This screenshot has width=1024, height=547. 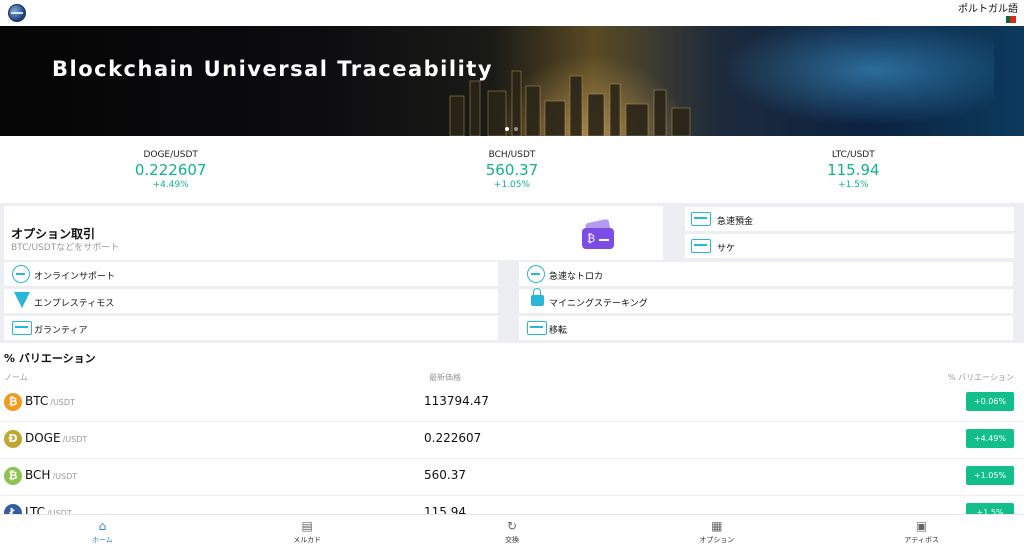 What do you see at coordinates (598, 233) in the screenshot?
I see `wallet-icon` at bounding box center [598, 233].